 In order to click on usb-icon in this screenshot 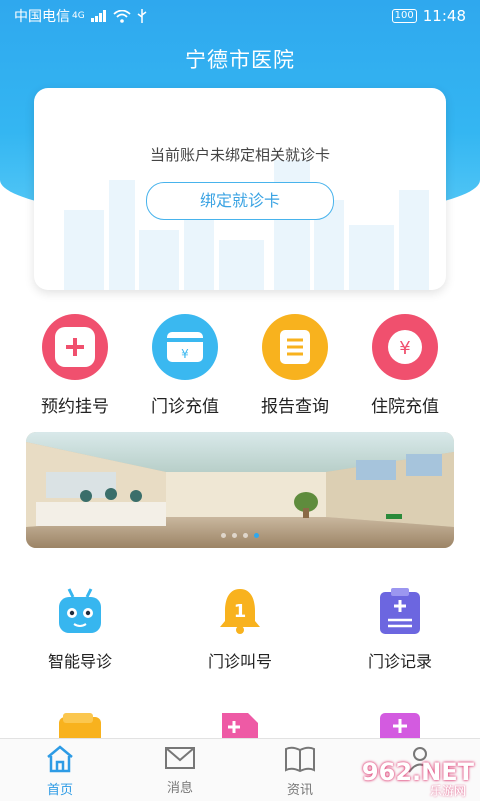, I will do `click(142, 16)`.